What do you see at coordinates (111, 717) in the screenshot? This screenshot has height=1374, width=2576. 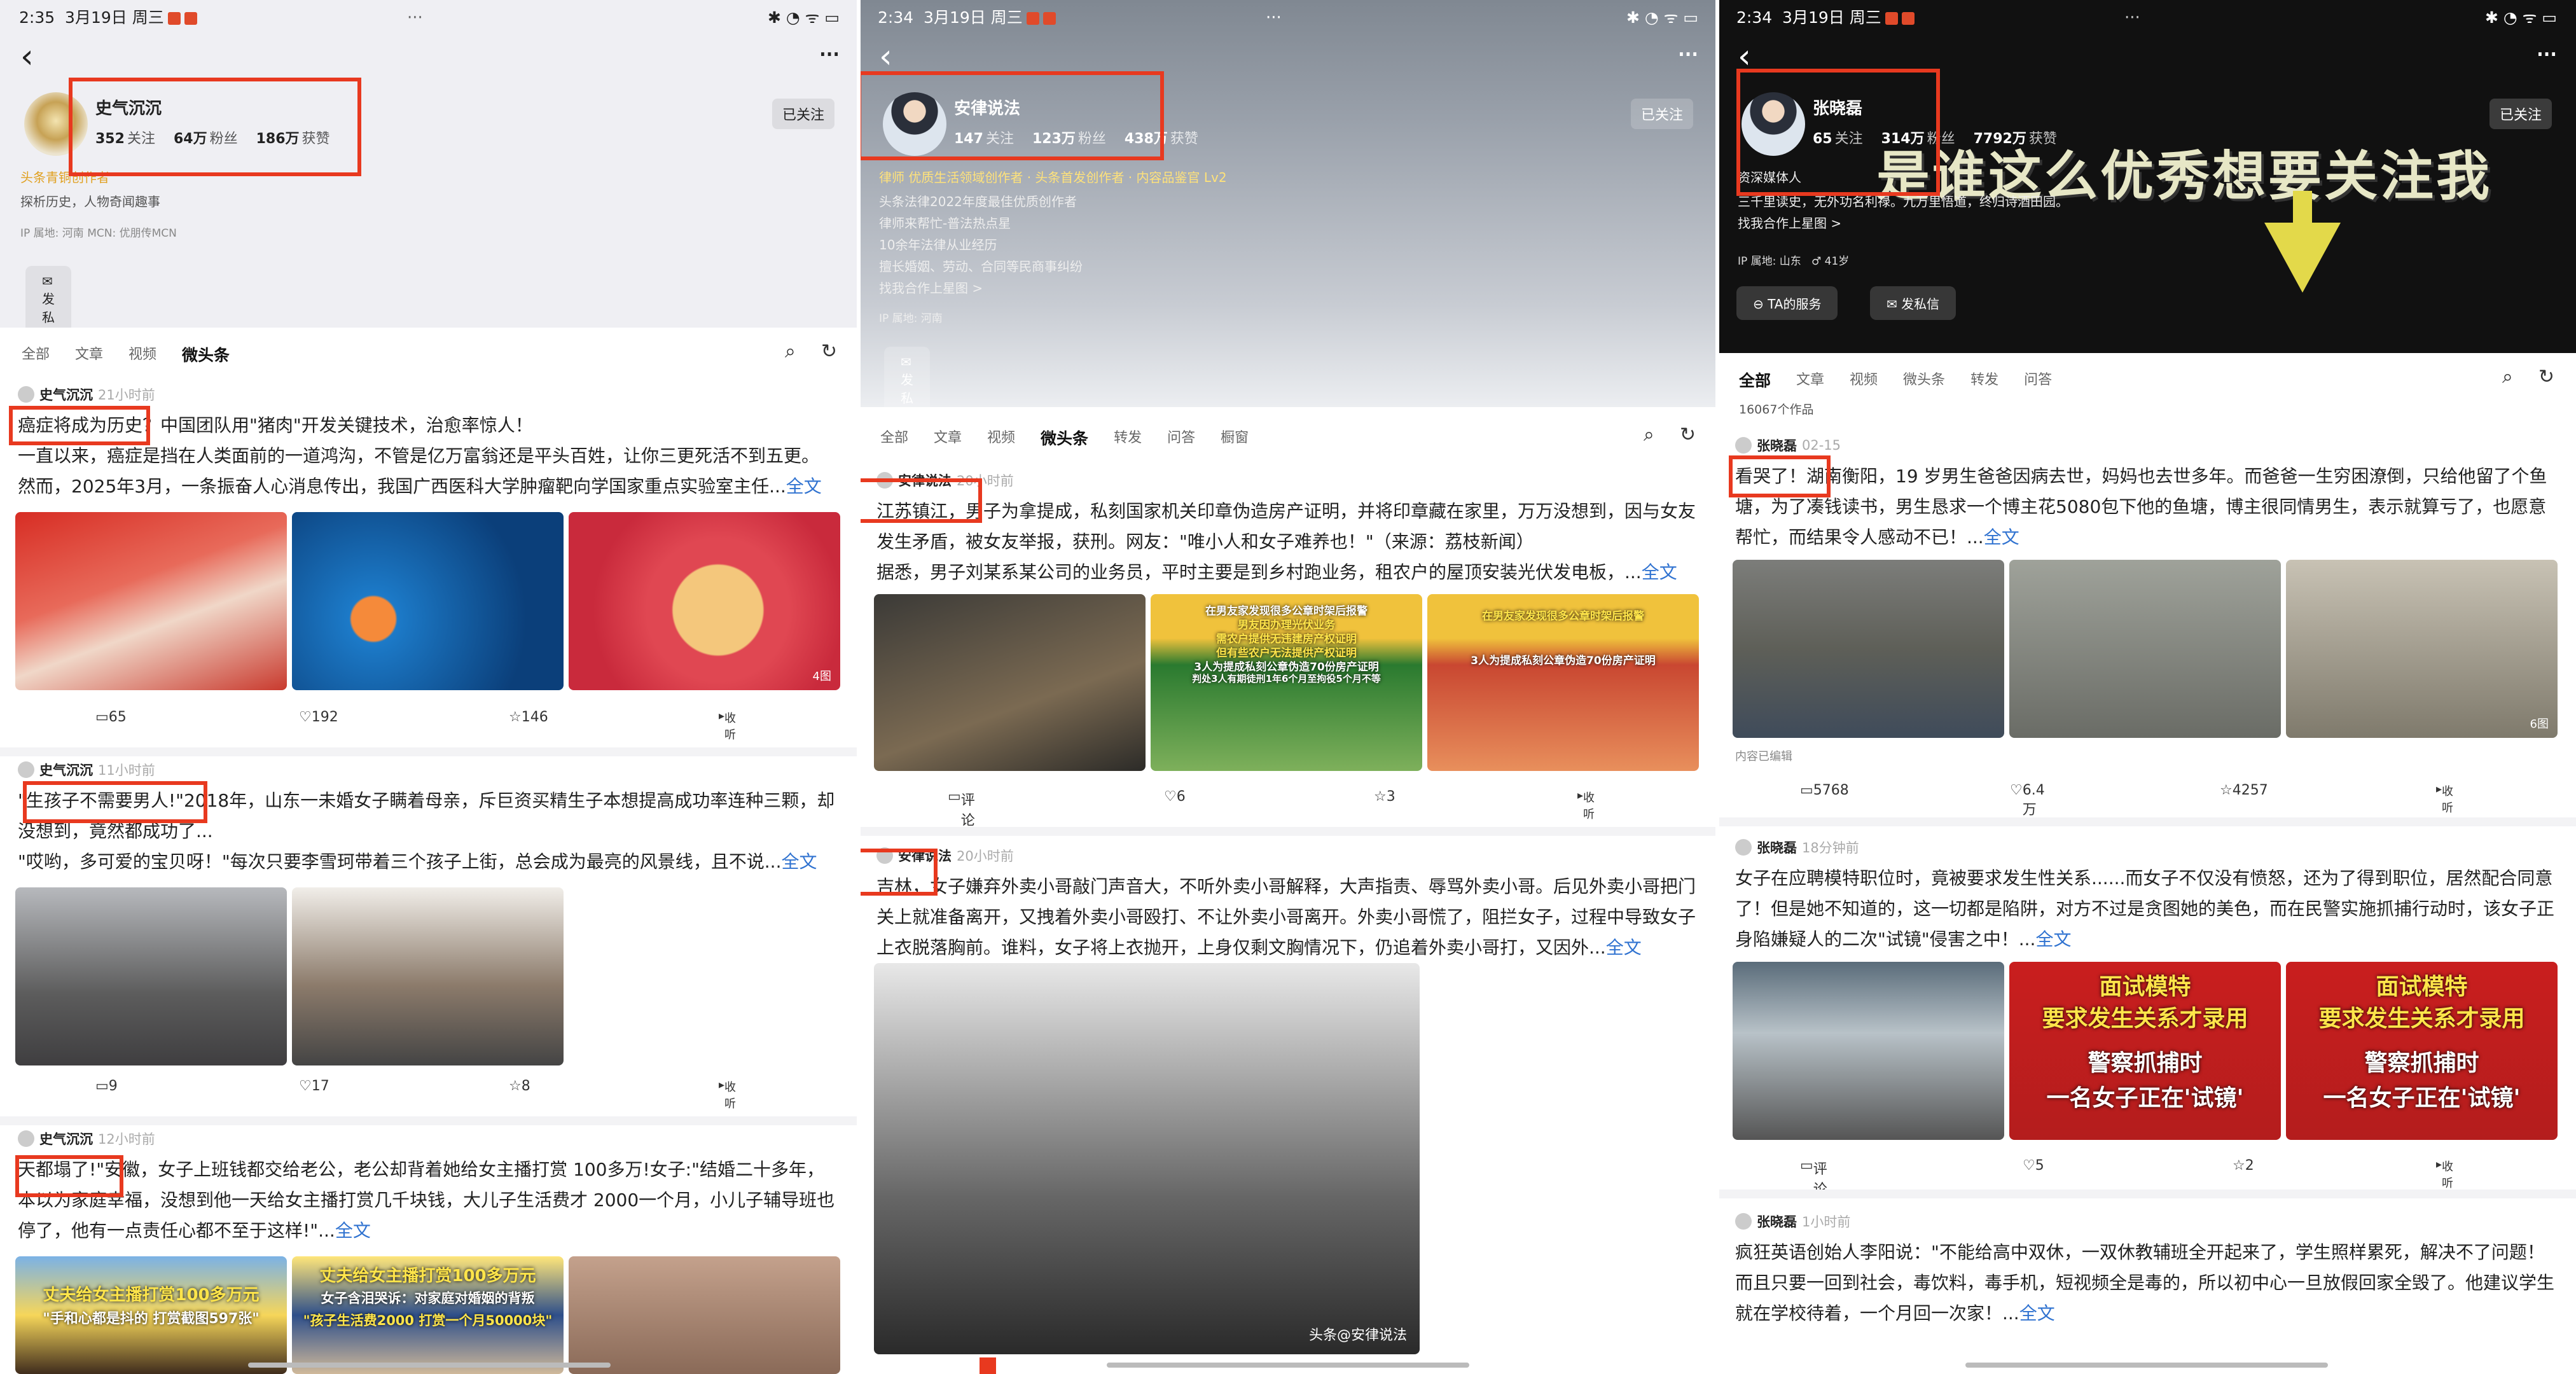 I see `comment-action: ▭ 65` at bounding box center [111, 717].